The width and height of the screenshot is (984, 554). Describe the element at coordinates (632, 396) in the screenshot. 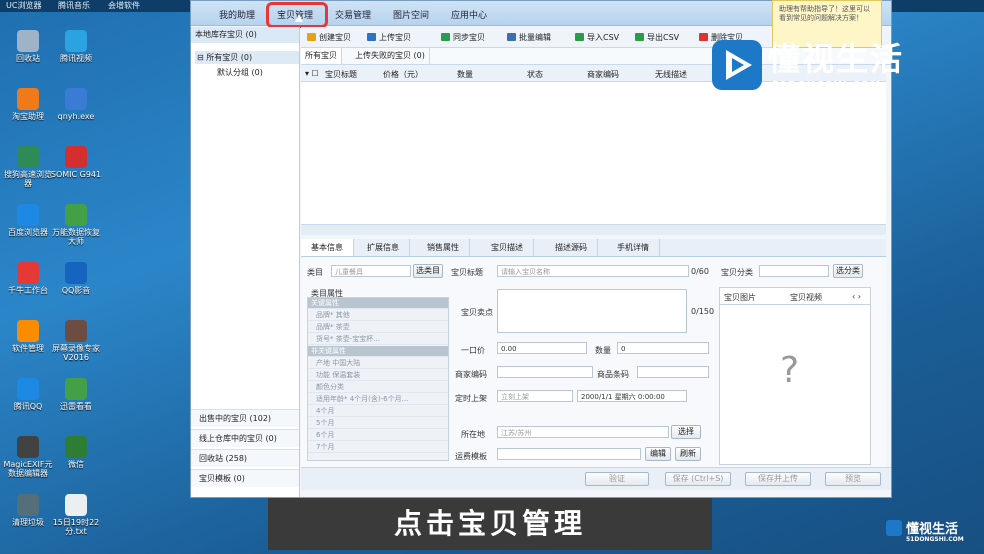

I see `schedule-datetime: 2000/1/1 星期六 0:00:00` at that location.